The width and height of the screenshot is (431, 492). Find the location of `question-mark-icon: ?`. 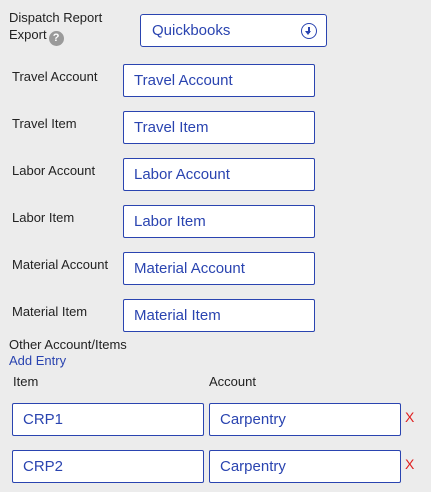

question-mark-icon: ? is located at coordinates (56, 38).